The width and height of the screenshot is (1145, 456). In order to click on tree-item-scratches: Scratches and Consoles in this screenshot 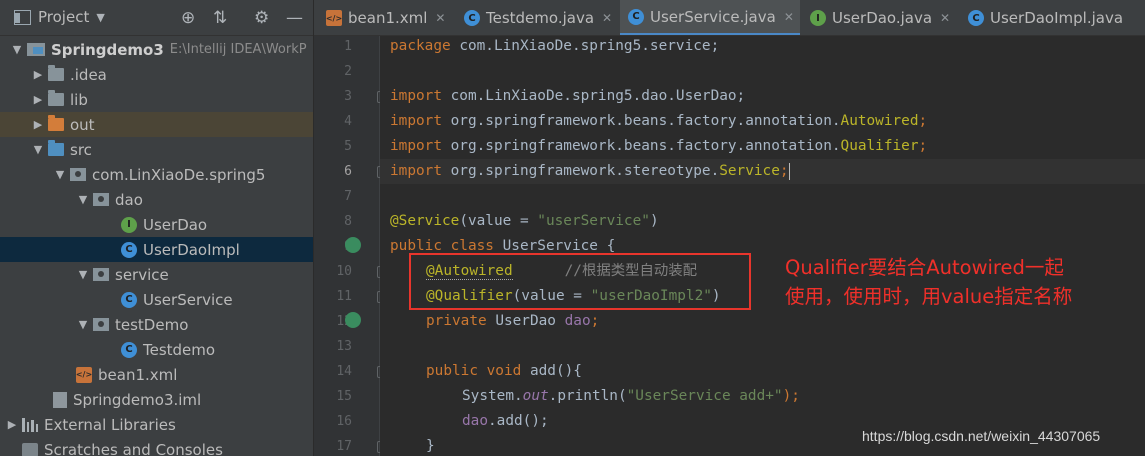, I will do `click(156, 446)`.